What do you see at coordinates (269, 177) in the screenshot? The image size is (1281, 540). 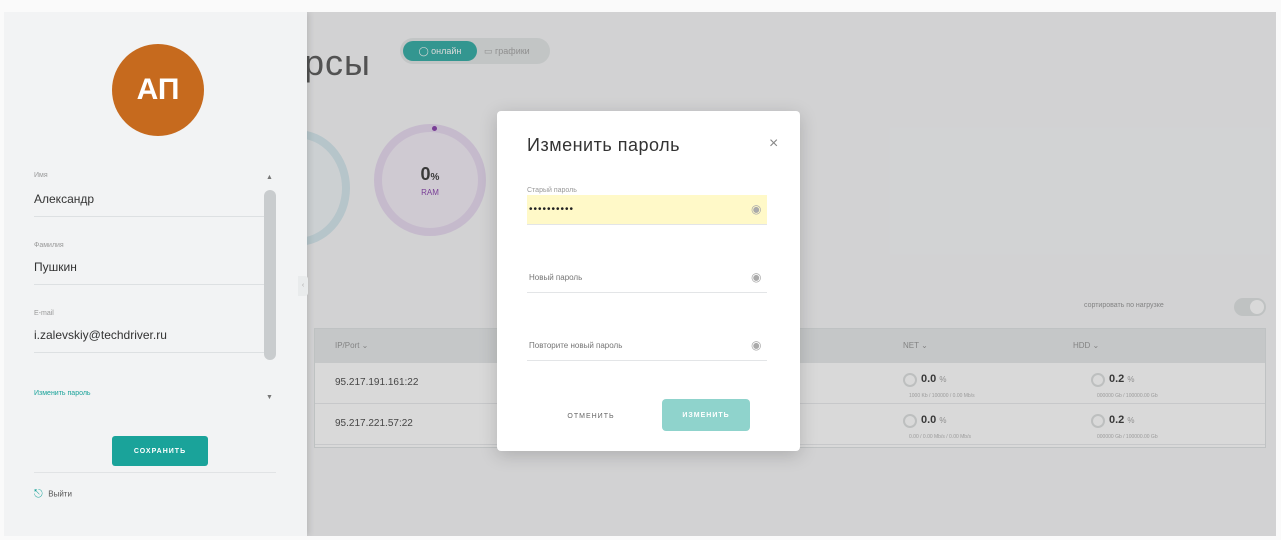 I see `scroll-up-icon: ▲` at bounding box center [269, 177].